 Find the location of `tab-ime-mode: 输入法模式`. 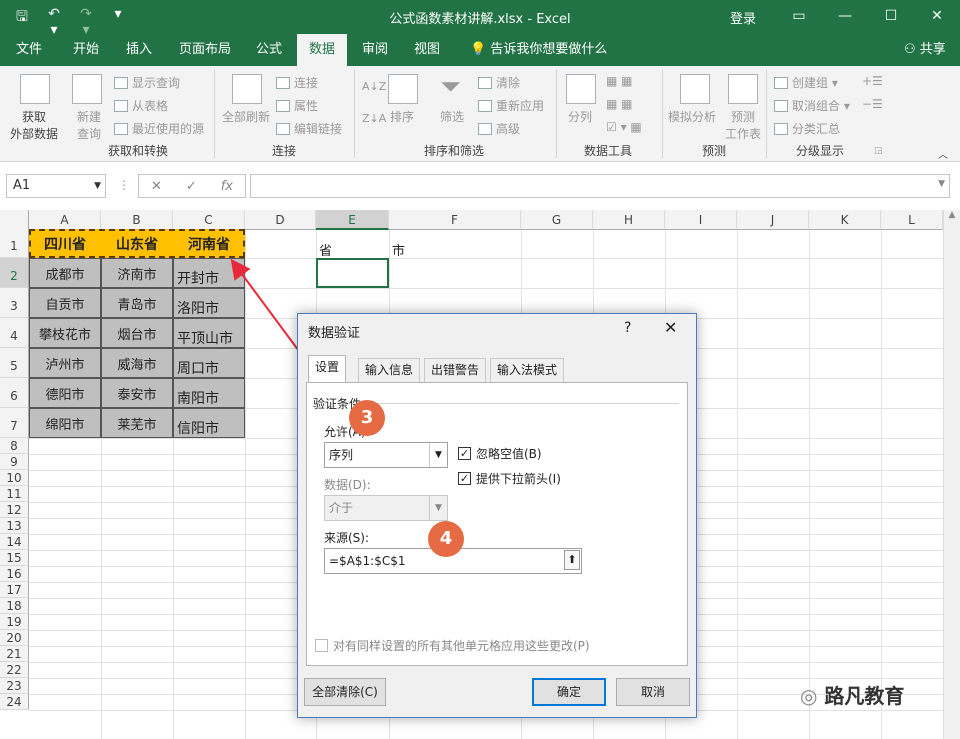

tab-ime-mode: 输入法模式 is located at coordinates (527, 370).